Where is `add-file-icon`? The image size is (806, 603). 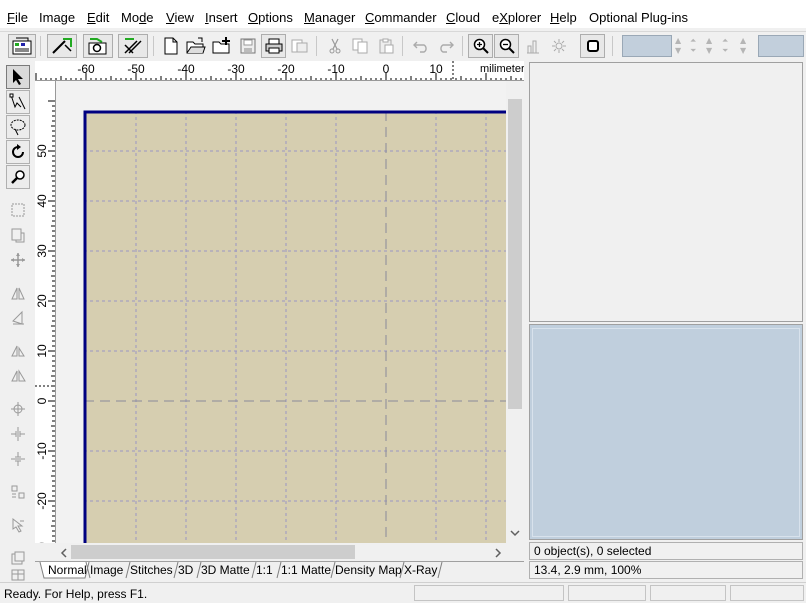 add-file-icon is located at coordinates (221, 45).